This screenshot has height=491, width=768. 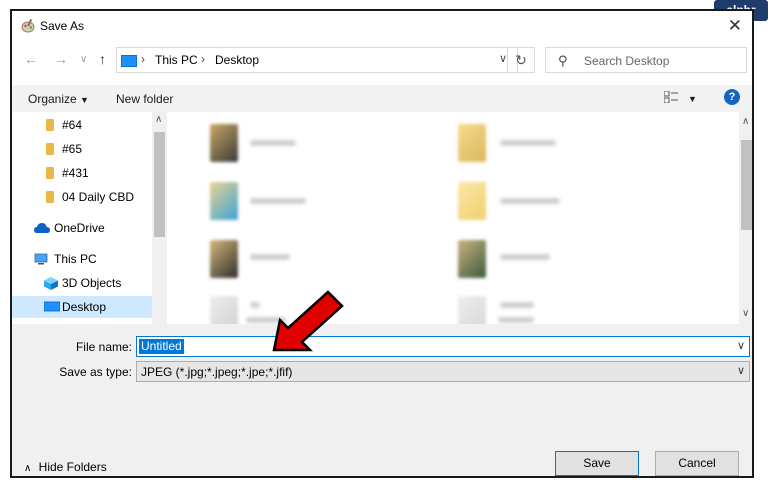 I want to click on sidebar-item-desktop: Desktop, so click(x=82, y=307).